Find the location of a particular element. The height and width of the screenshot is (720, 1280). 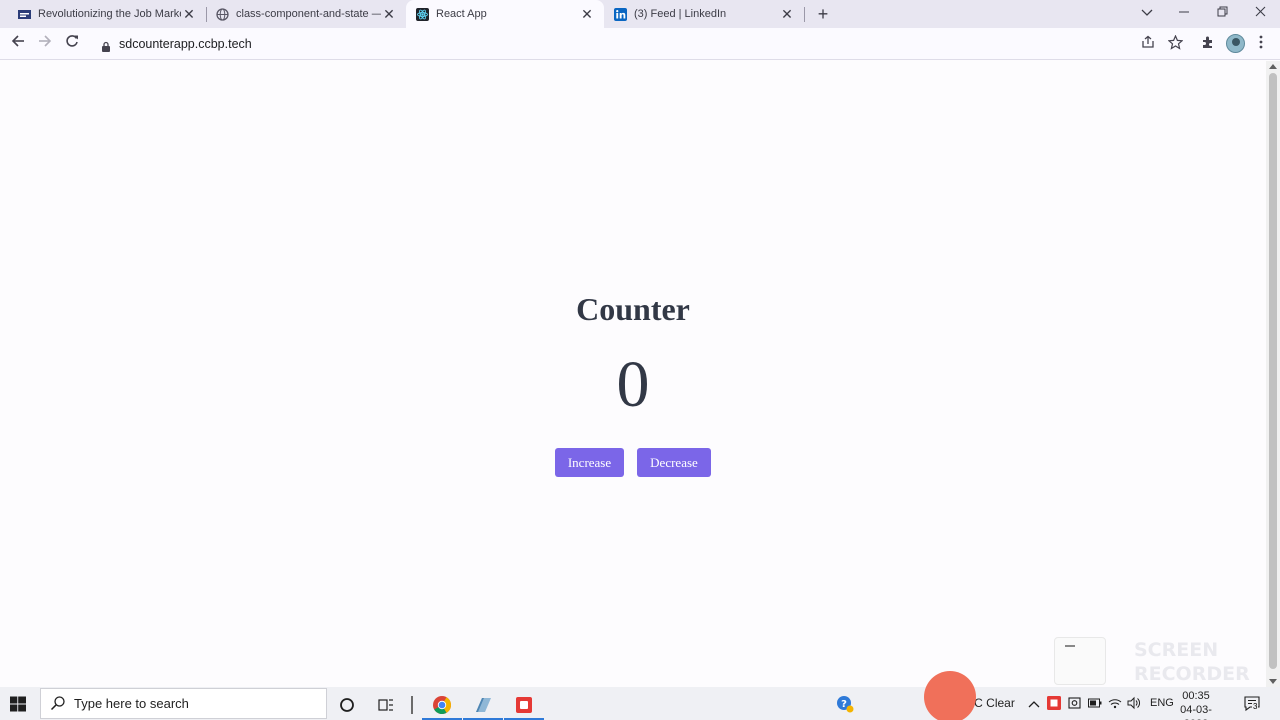

restore-icon is located at coordinates (1222, 13).